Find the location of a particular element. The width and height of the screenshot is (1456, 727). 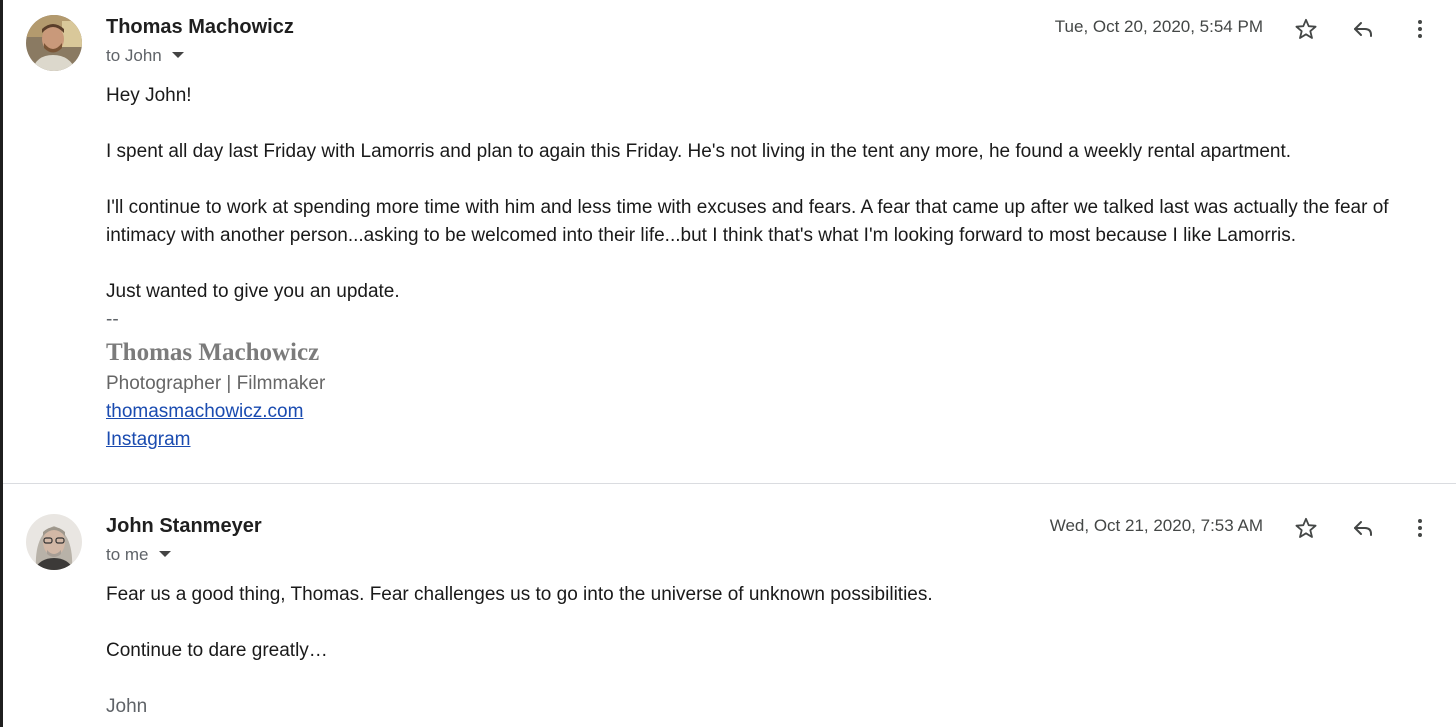

message-date: Wed, Oct 21, 2020, 7:53 AM is located at coordinates (1156, 525).